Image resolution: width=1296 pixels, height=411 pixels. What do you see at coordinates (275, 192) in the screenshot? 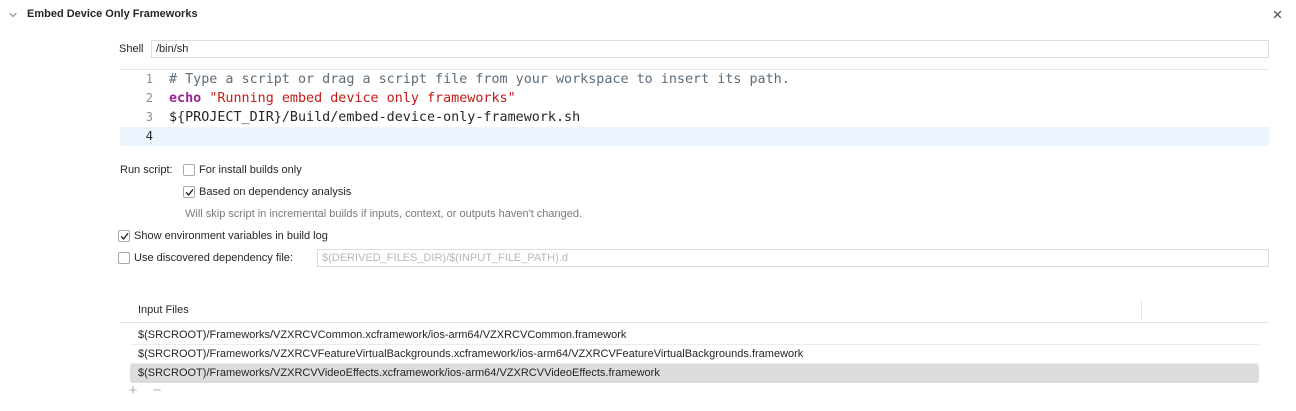
I see `dependency-analysis-label: Based on dependency analysis` at bounding box center [275, 192].